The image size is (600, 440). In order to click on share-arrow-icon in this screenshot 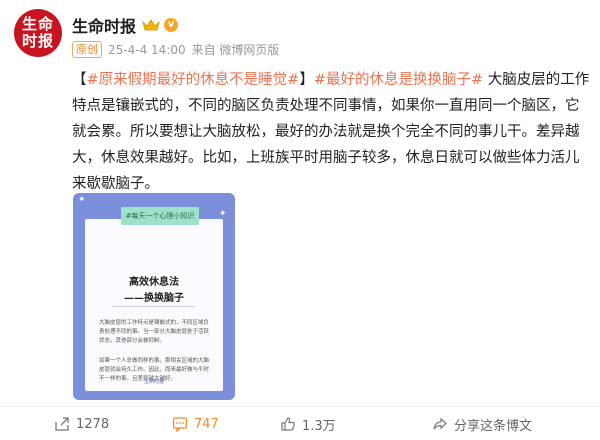, I will do `click(440, 423)`.